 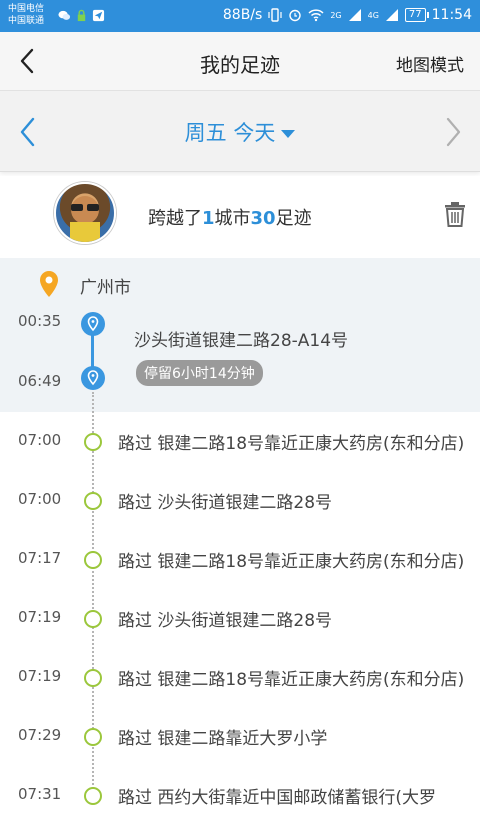 What do you see at coordinates (240, 283) in the screenshot?
I see `city-row: 广州市` at bounding box center [240, 283].